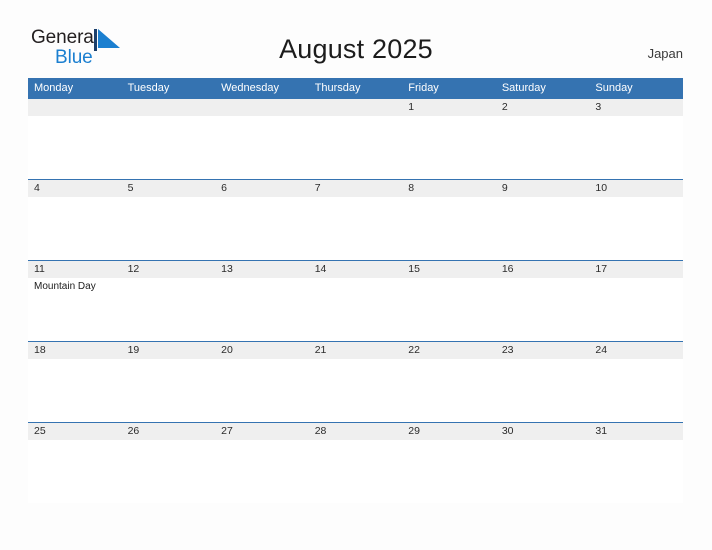  Describe the element at coordinates (40, 431) in the screenshot. I see `day-number: 25` at that location.